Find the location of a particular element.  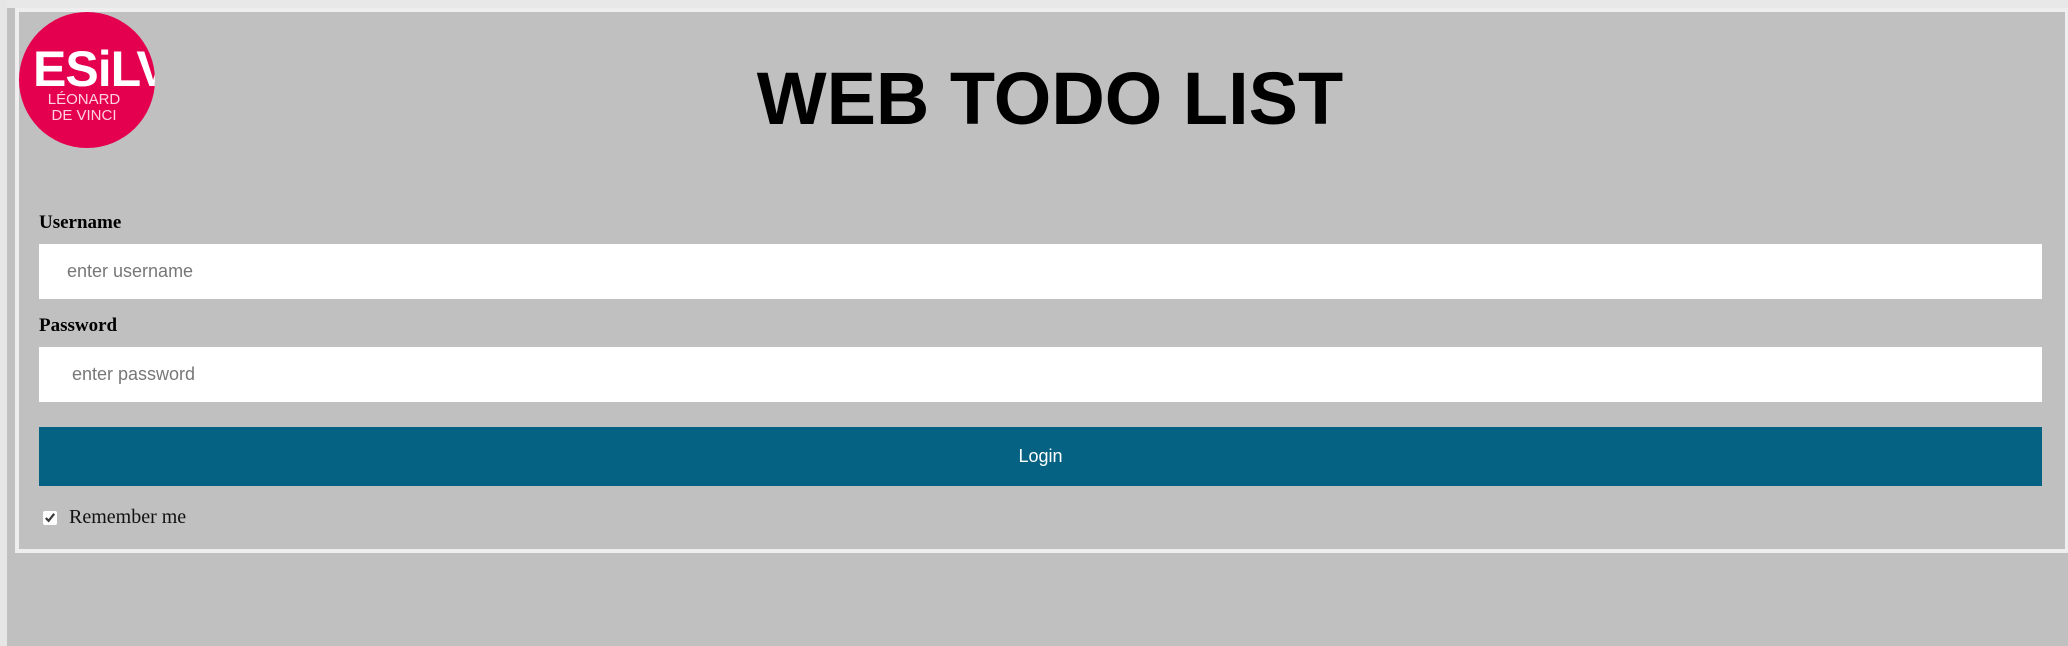

remember-me: Remember me is located at coordinates (114, 517).